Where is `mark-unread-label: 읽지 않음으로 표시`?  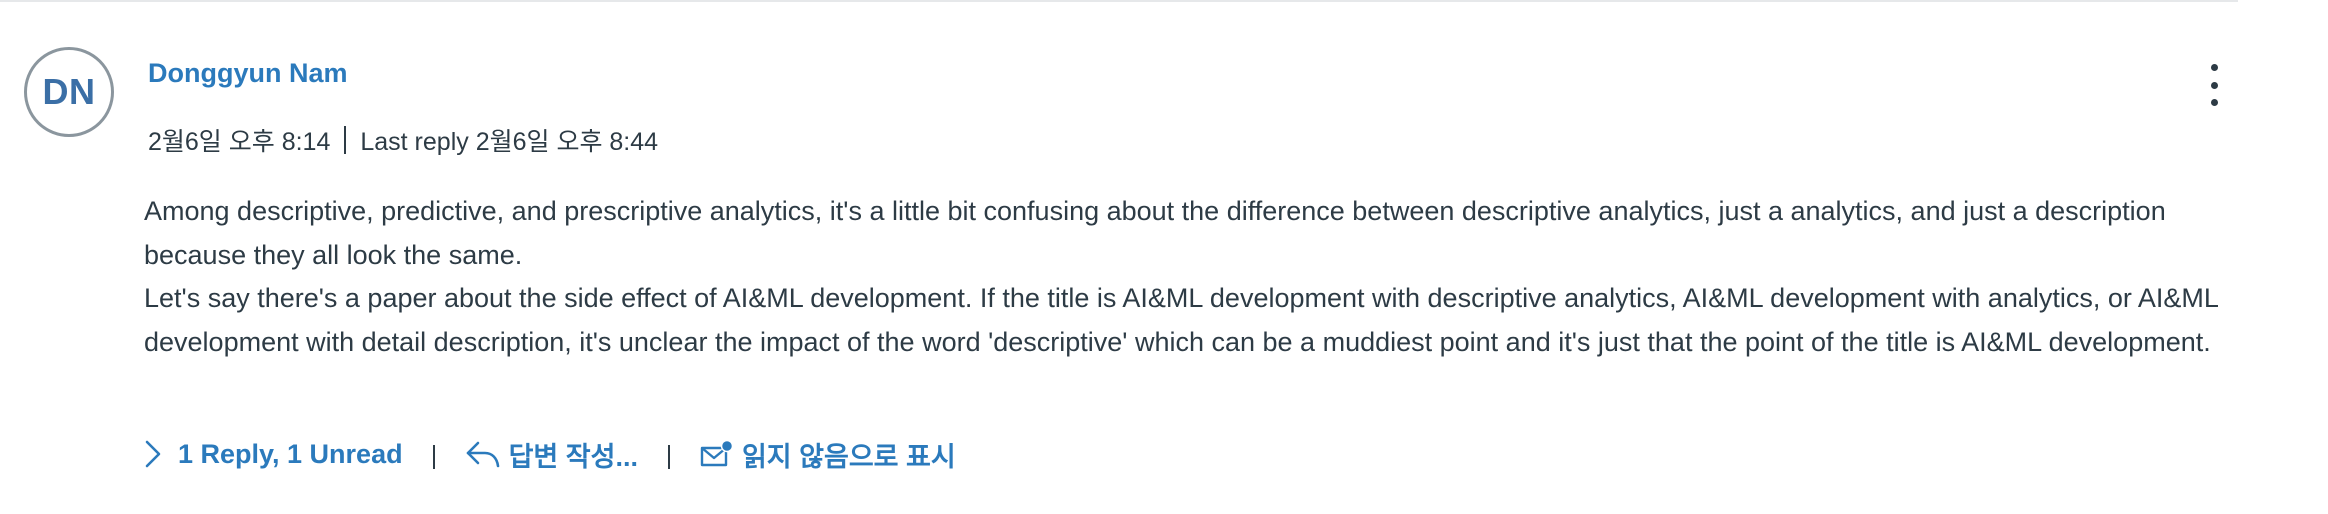
mark-unread-label: 읽지 않음으로 표시 is located at coordinates (848, 456).